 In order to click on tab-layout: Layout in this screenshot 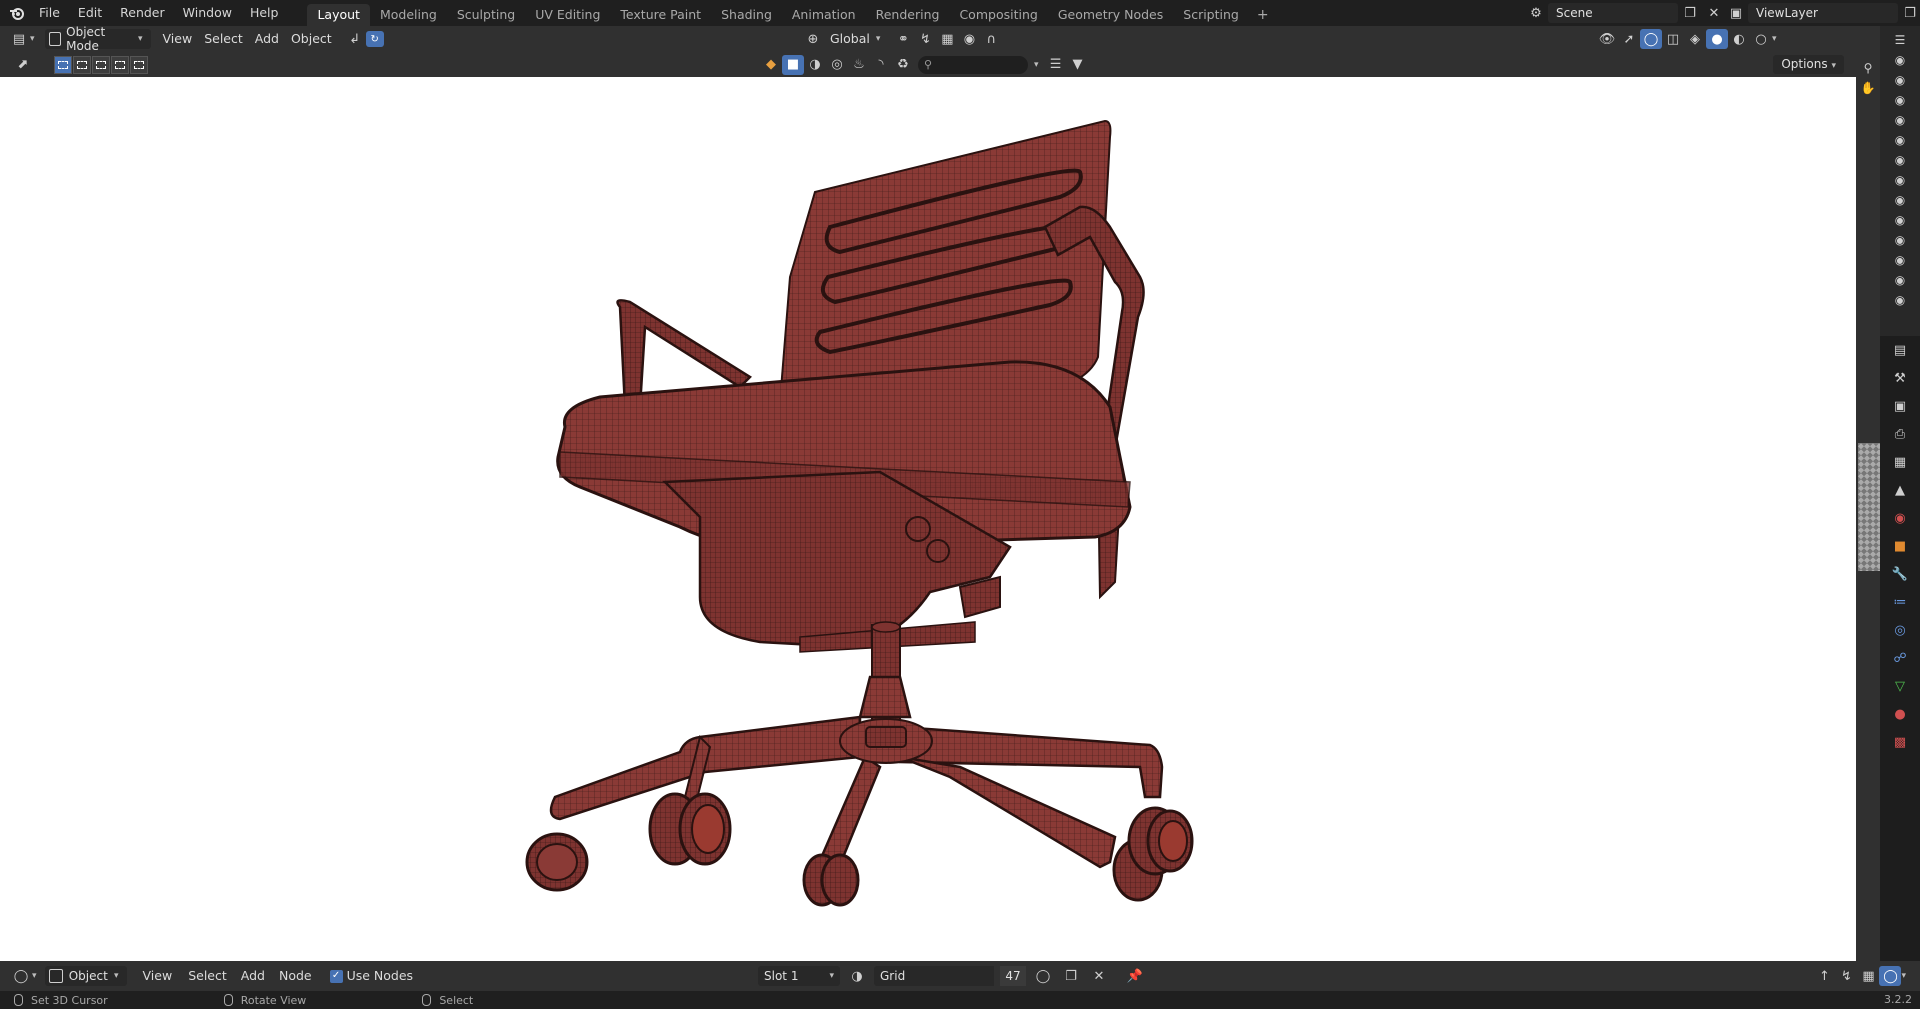, I will do `click(338, 15)`.